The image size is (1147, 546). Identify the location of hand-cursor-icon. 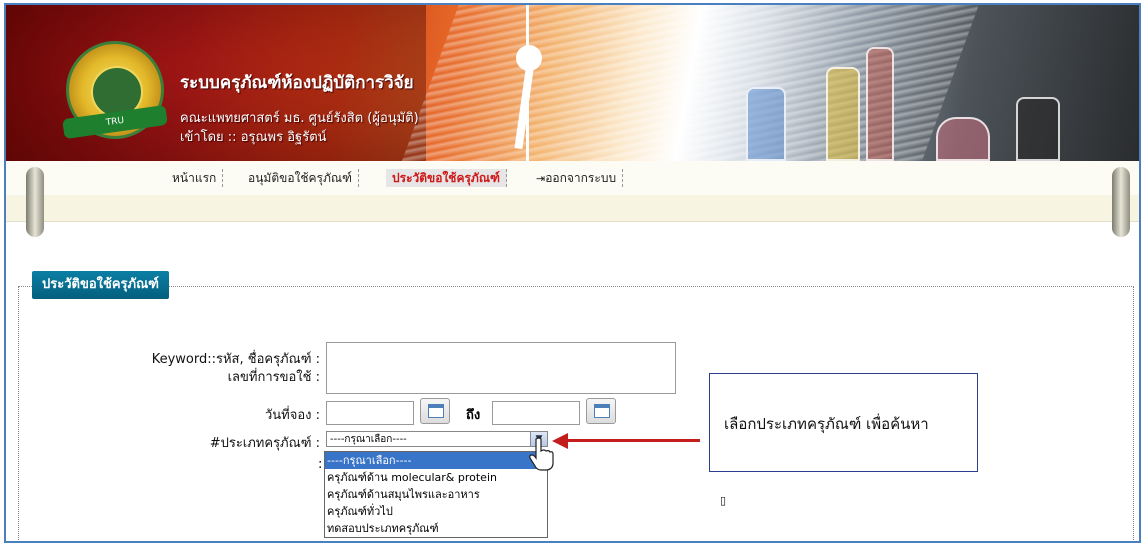
(541, 454).